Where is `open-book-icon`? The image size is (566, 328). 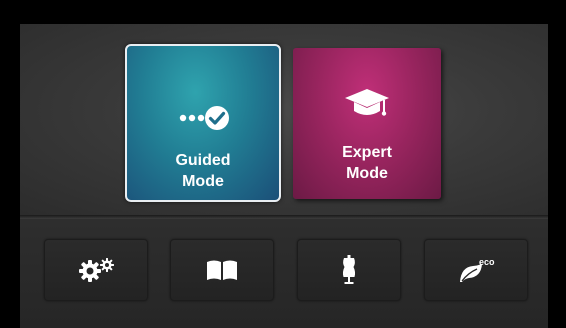 open-book-icon is located at coordinates (222, 270).